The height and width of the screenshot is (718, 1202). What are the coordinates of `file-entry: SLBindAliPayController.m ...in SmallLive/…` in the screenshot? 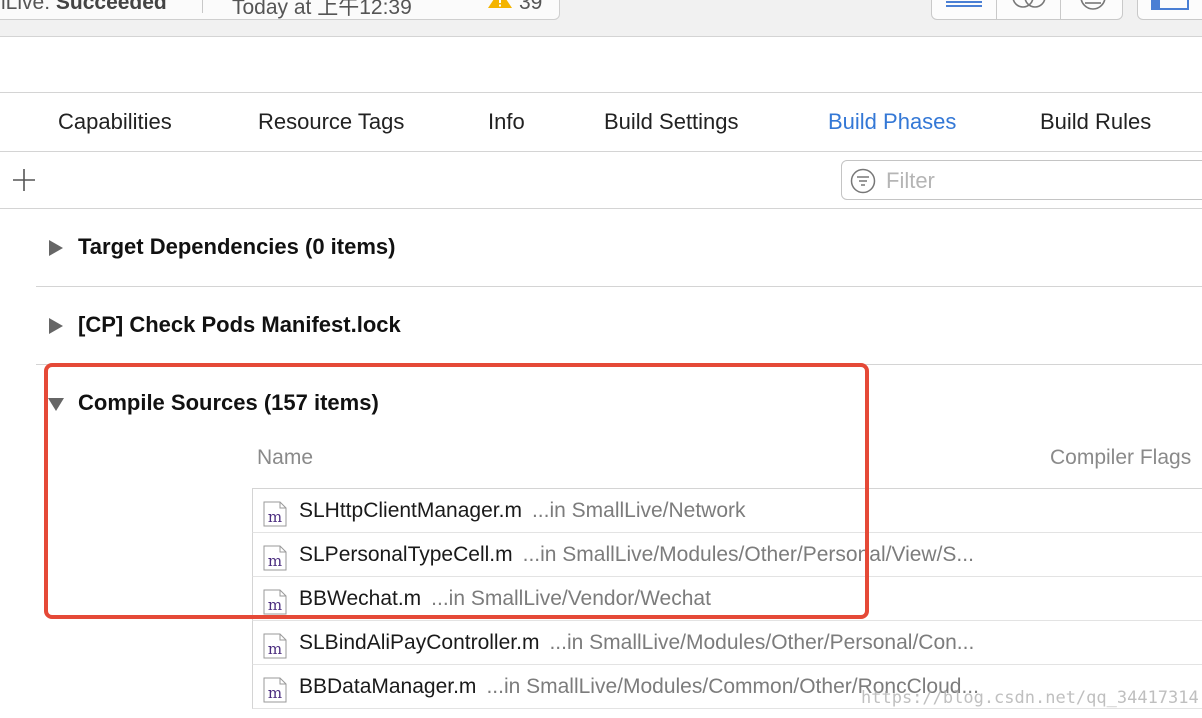 It's located at (669, 643).